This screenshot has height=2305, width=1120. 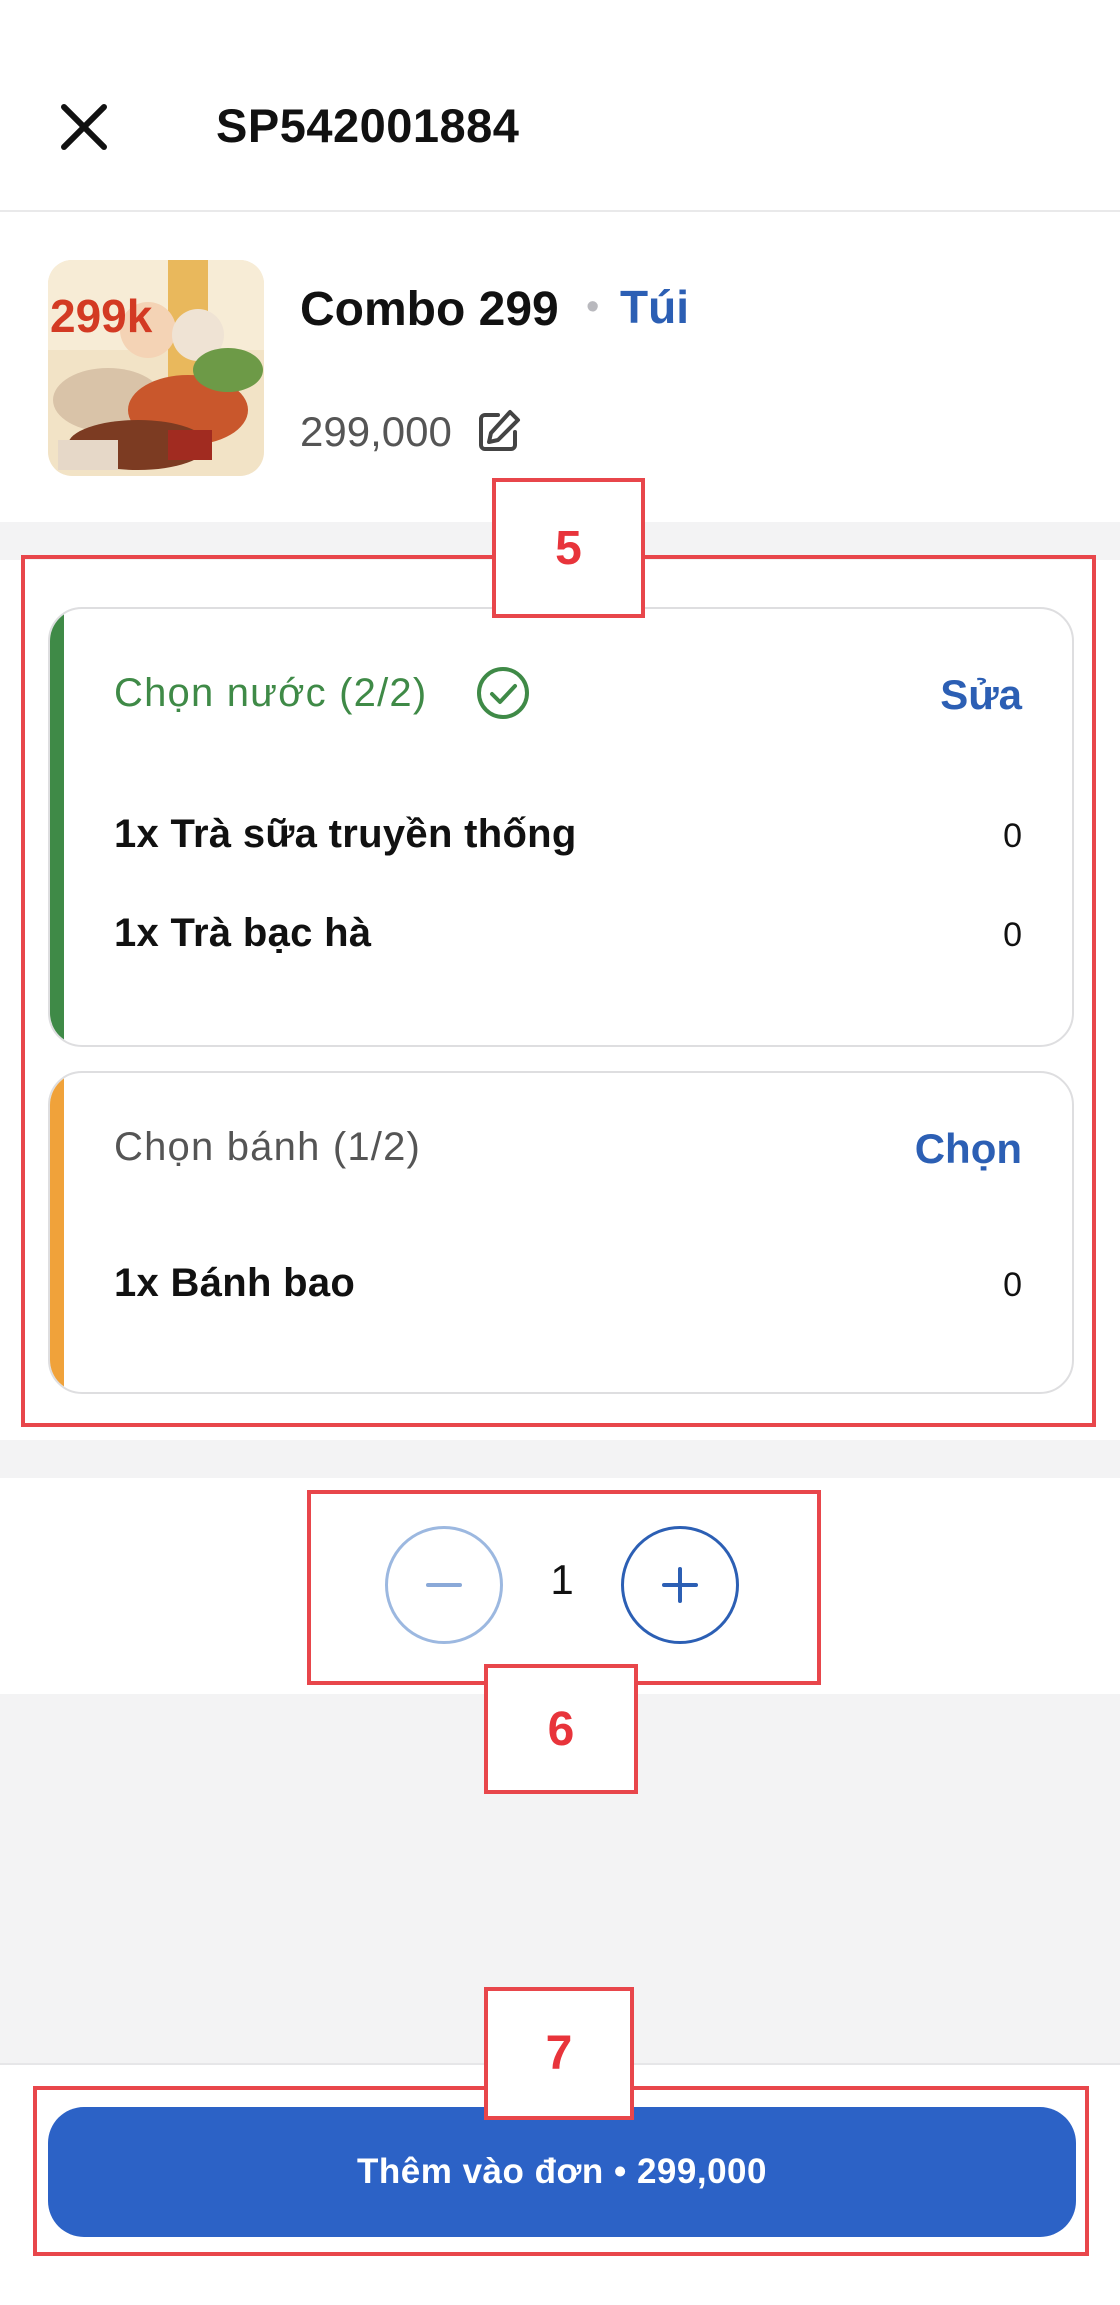 What do you see at coordinates (561, 1729) in the screenshot?
I see `annotation-label-6: 6` at bounding box center [561, 1729].